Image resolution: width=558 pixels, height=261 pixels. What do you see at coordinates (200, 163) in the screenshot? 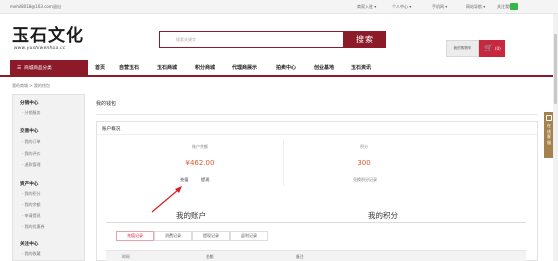
I see `balance-value: ¥462.00` at bounding box center [200, 163].